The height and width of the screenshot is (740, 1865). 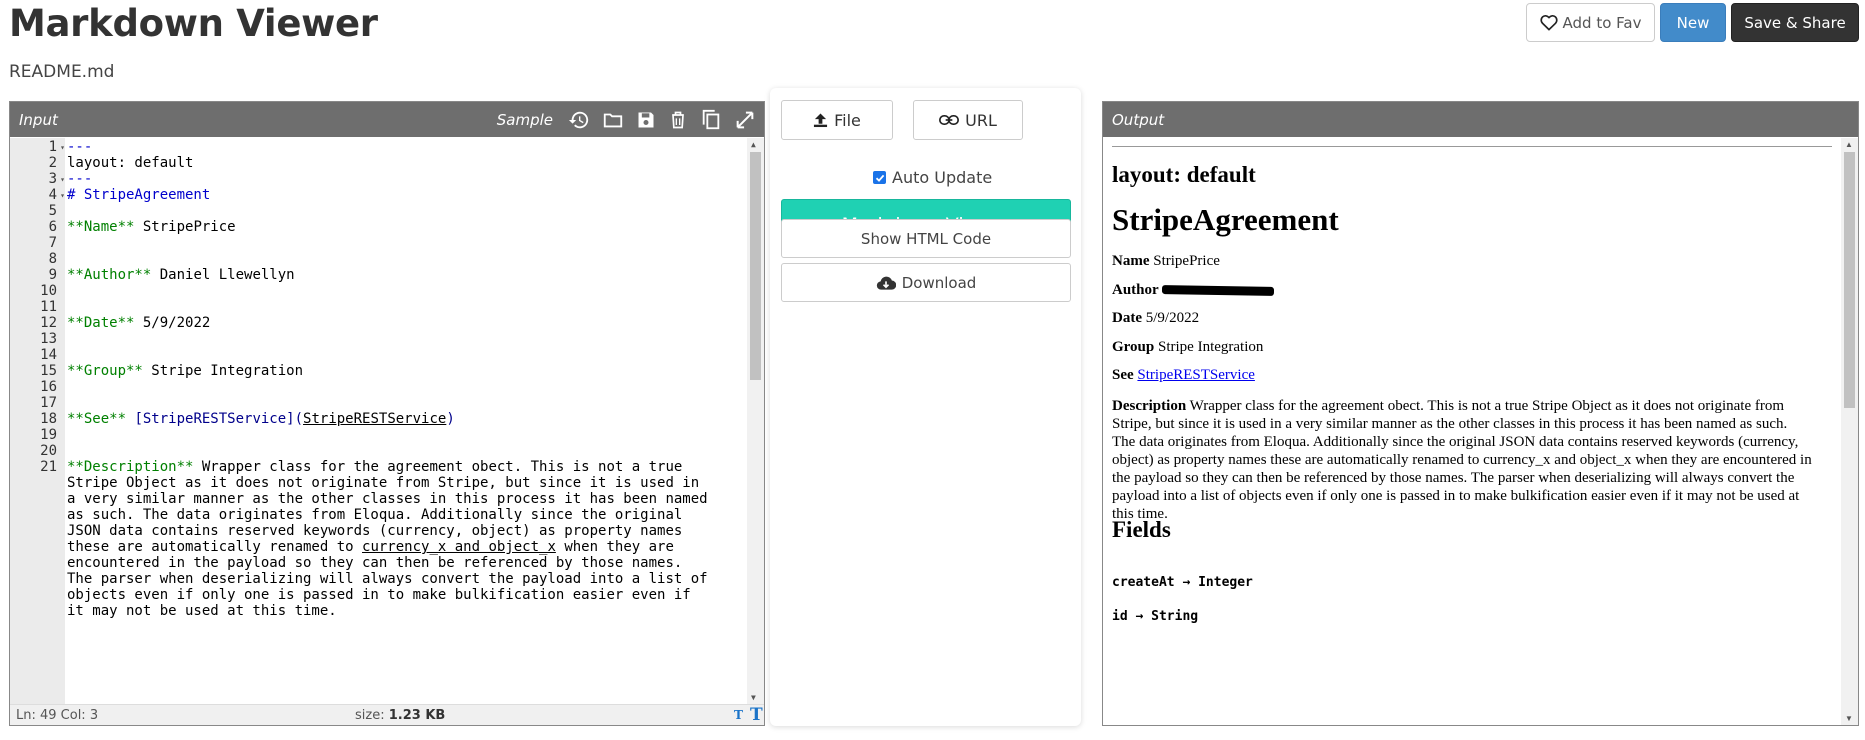 I want to click on code-line: **Date** 5/9/2022, so click(x=138, y=323).